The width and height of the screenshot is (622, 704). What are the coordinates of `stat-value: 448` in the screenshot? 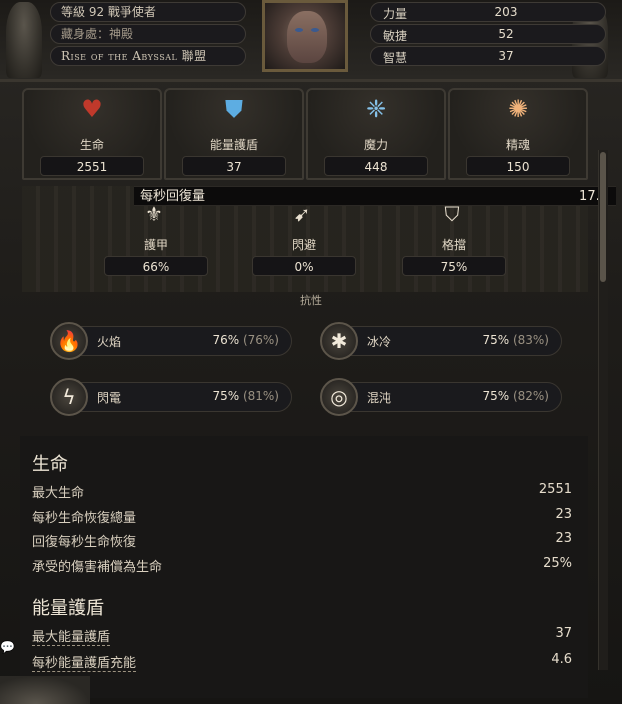 It's located at (376, 166).